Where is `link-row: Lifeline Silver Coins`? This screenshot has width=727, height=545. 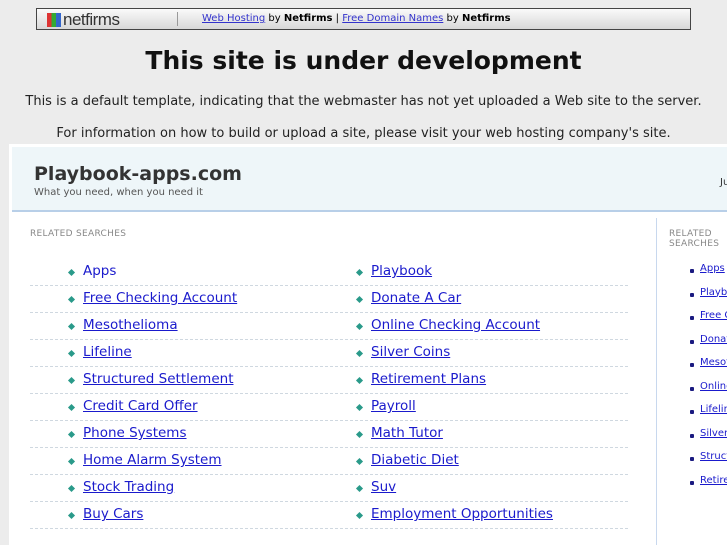 link-row: Lifeline Silver Coins is located at coordinates (329, 353).